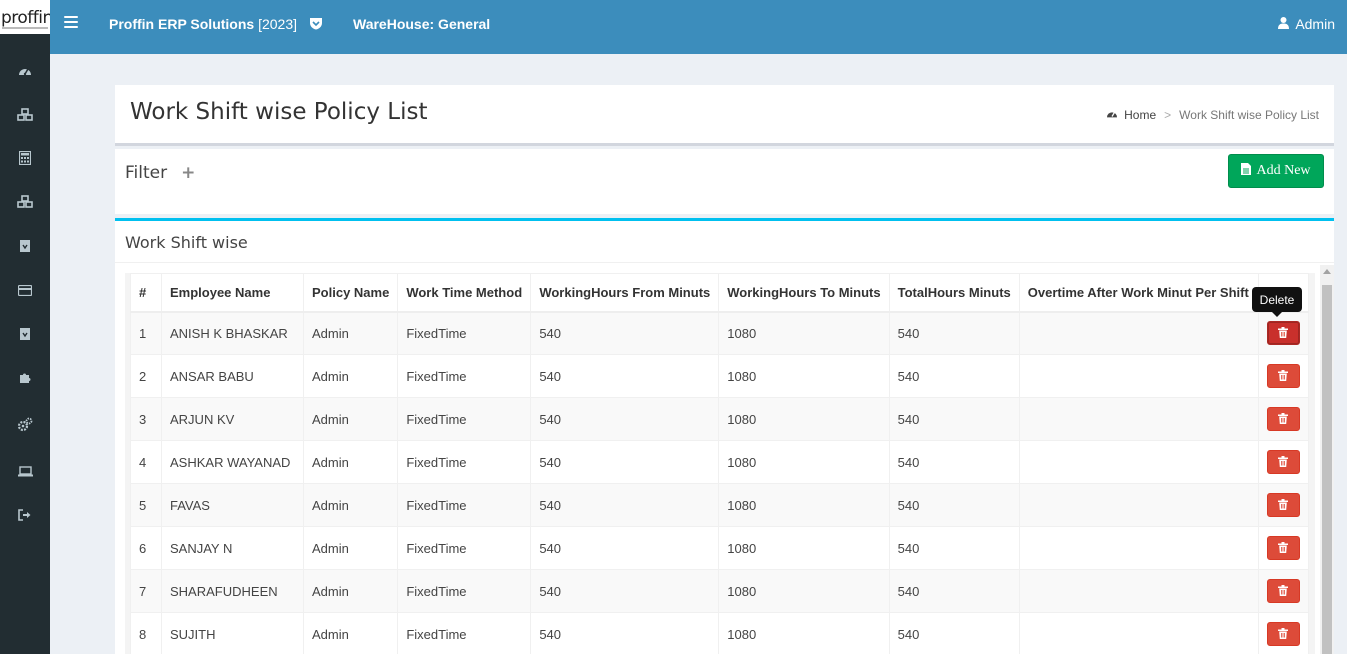  What do you see at coordinates (232, 376) in the screenshot?
I see `employee-name-cell: ANSAR BABU` at bounding box center [232, 376].